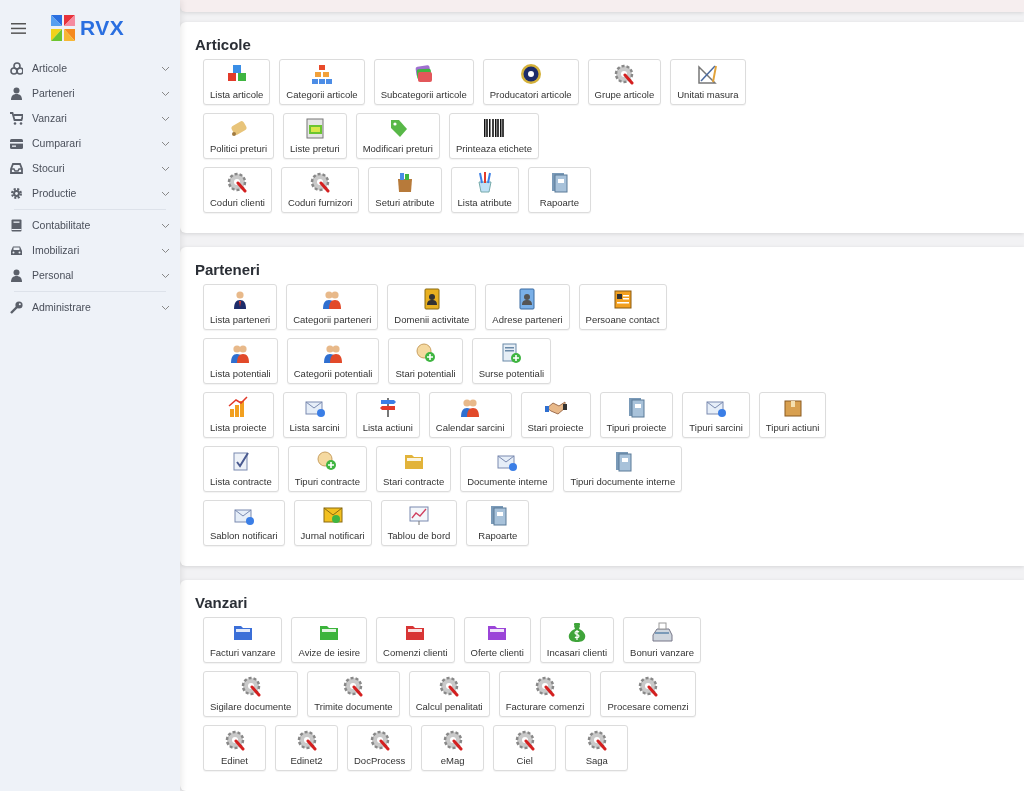 The height and width of the screenshot is (791, 1024). I want to click on ruler-icon, so click(707, 74).